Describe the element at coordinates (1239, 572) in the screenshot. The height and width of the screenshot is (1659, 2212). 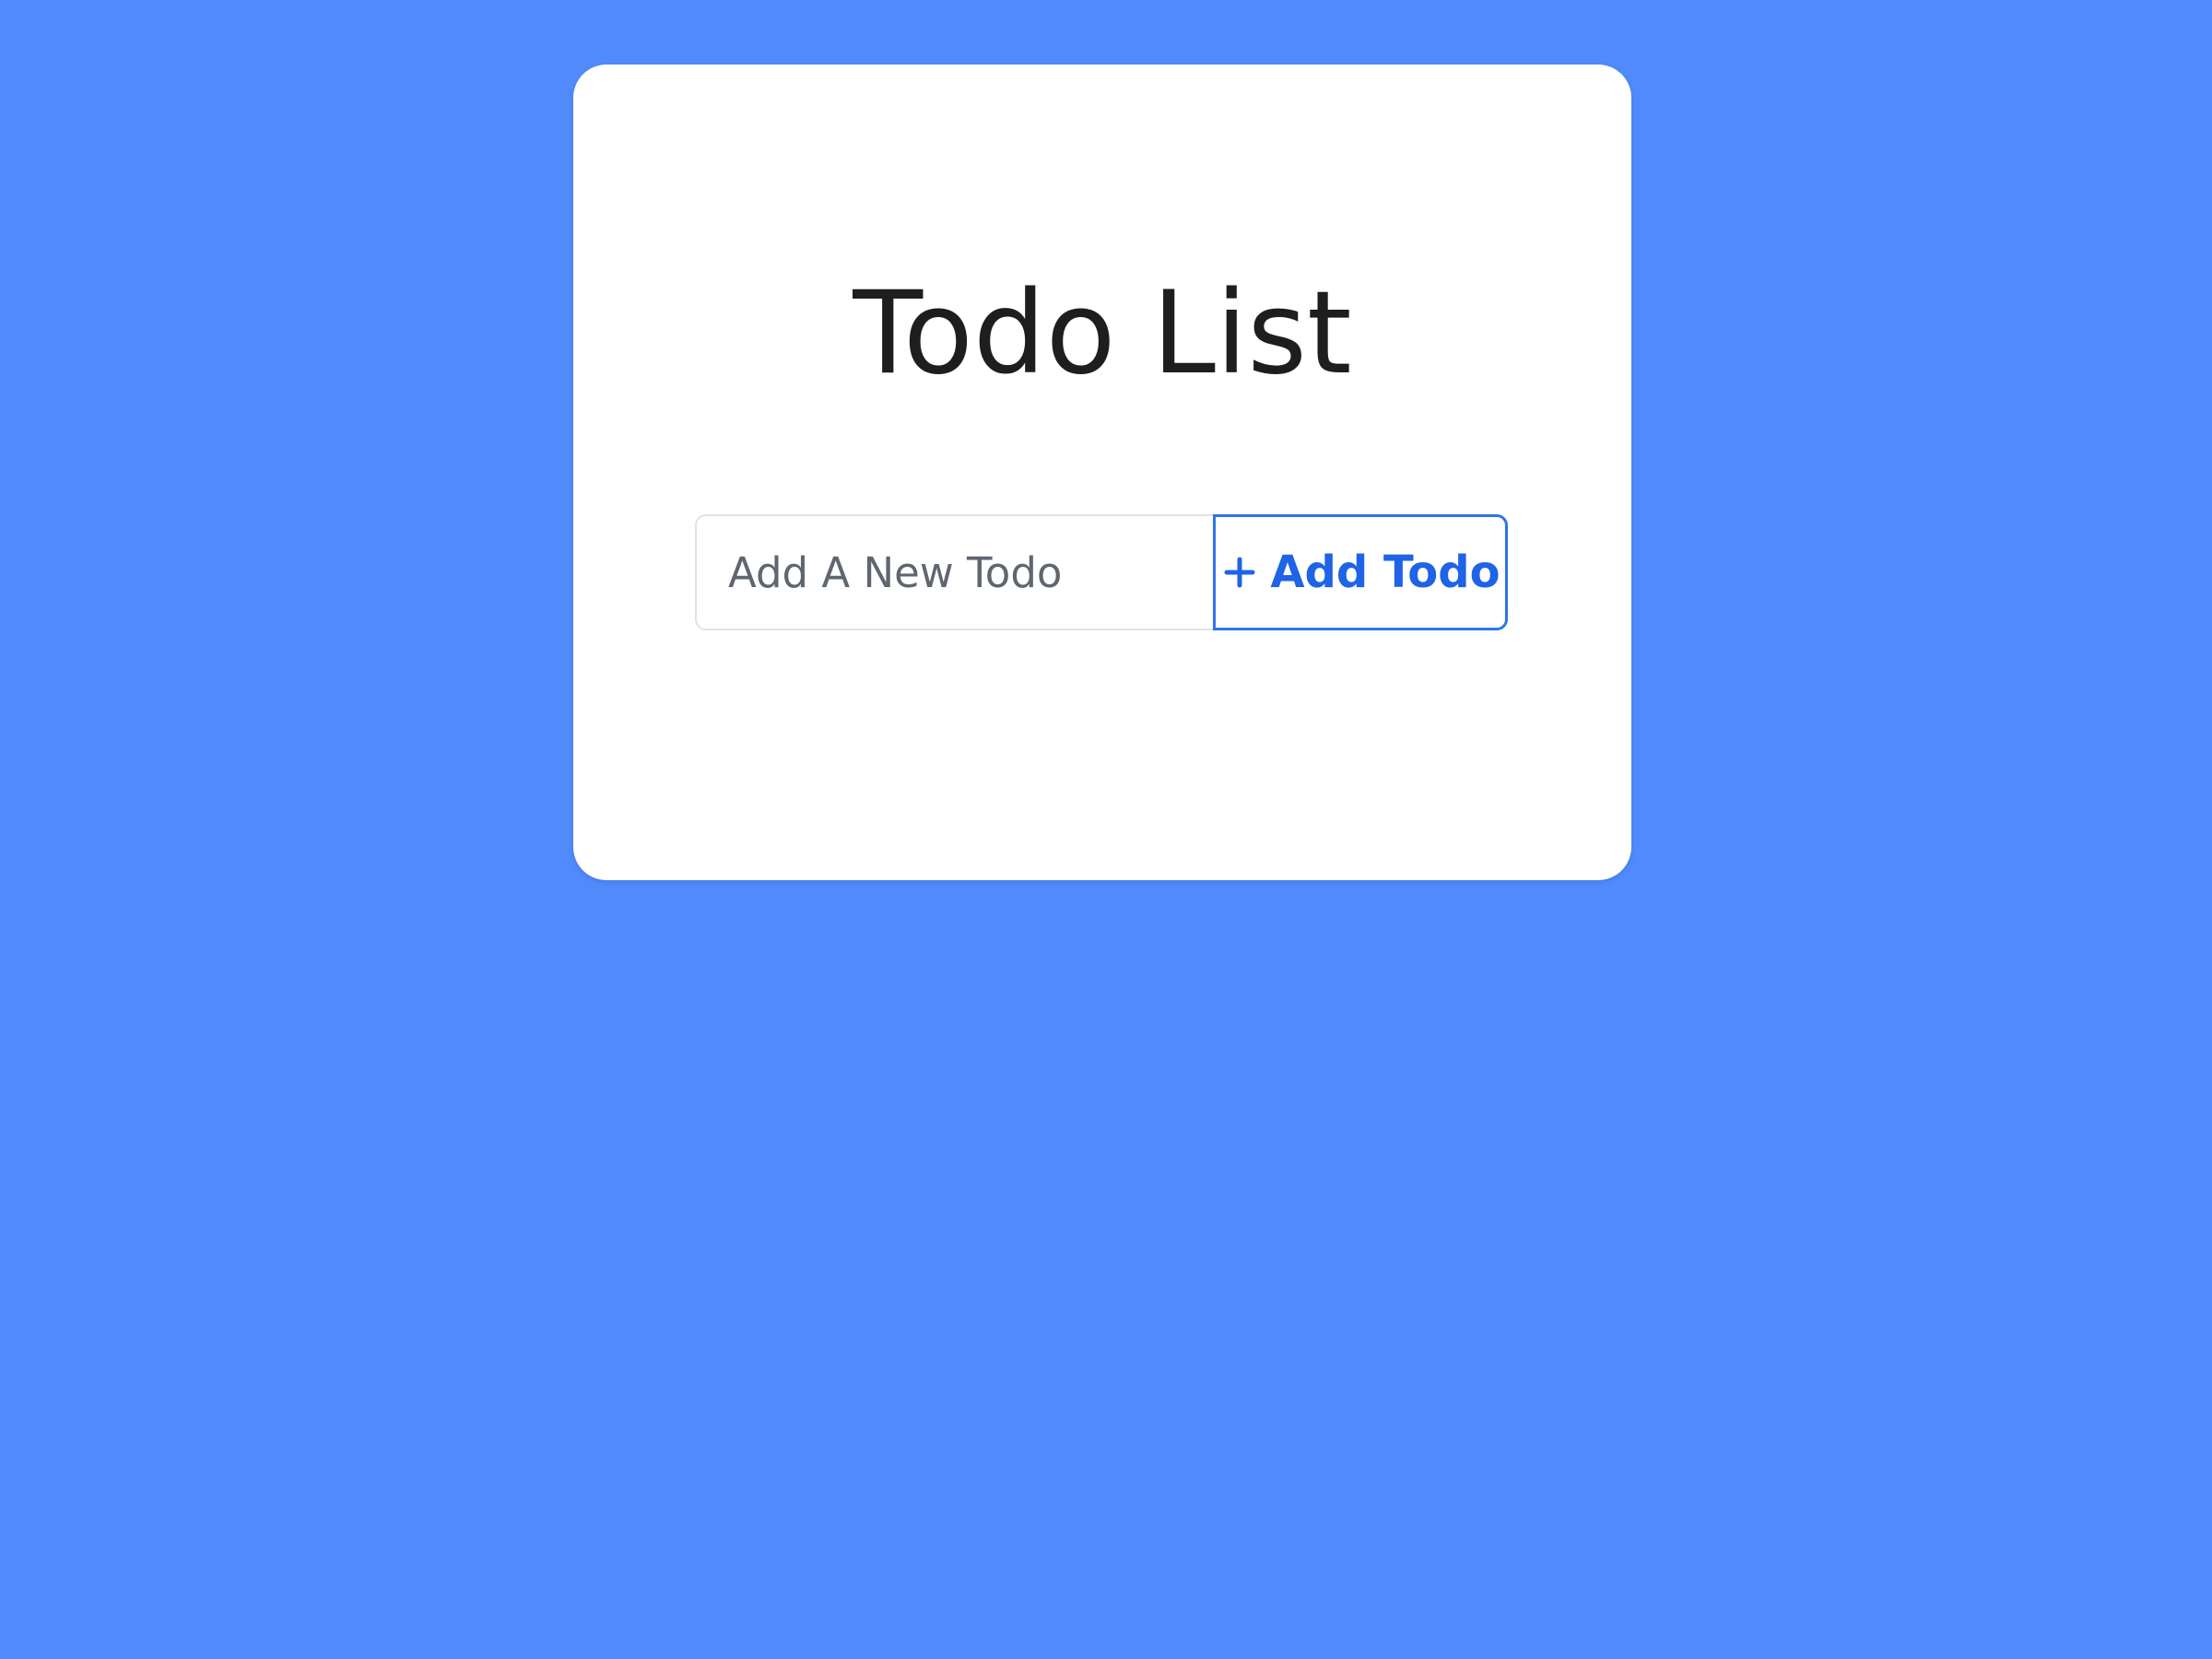
I see `plus-icon` at that location.